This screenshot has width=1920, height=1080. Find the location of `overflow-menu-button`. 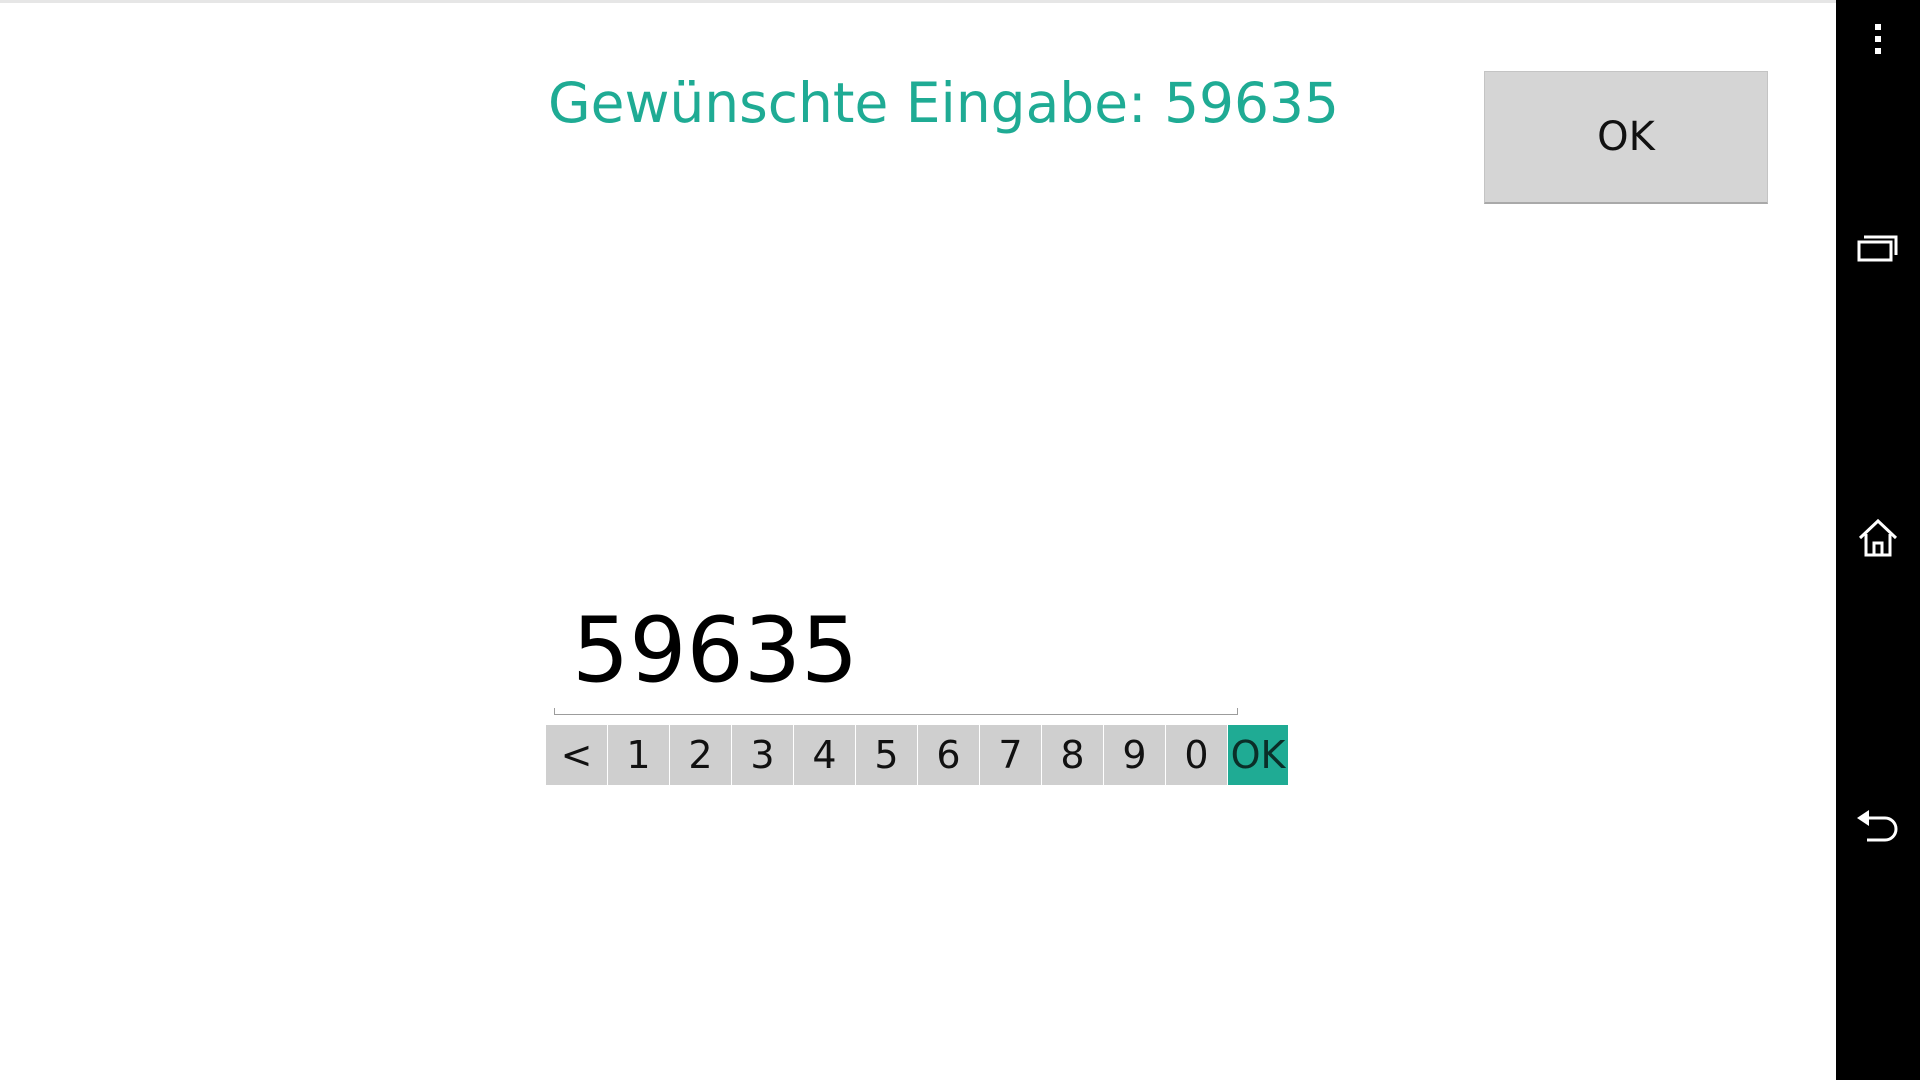

overflow-menu-button is located at coordinates (1878, 41).